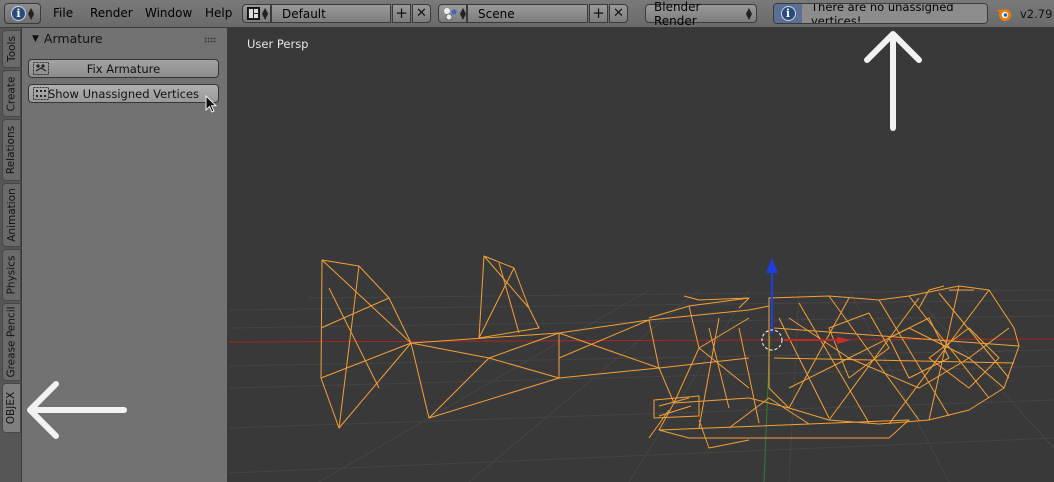  I want to click on tab-grease-pencil: Grease Pencil, so click(11, 342).